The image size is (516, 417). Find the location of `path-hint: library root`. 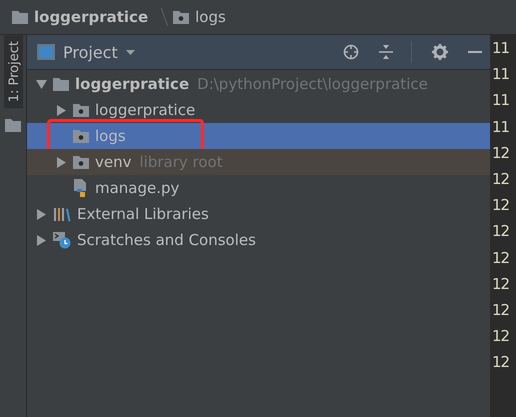

path-hint: library root is located at coordinates (181, 162).